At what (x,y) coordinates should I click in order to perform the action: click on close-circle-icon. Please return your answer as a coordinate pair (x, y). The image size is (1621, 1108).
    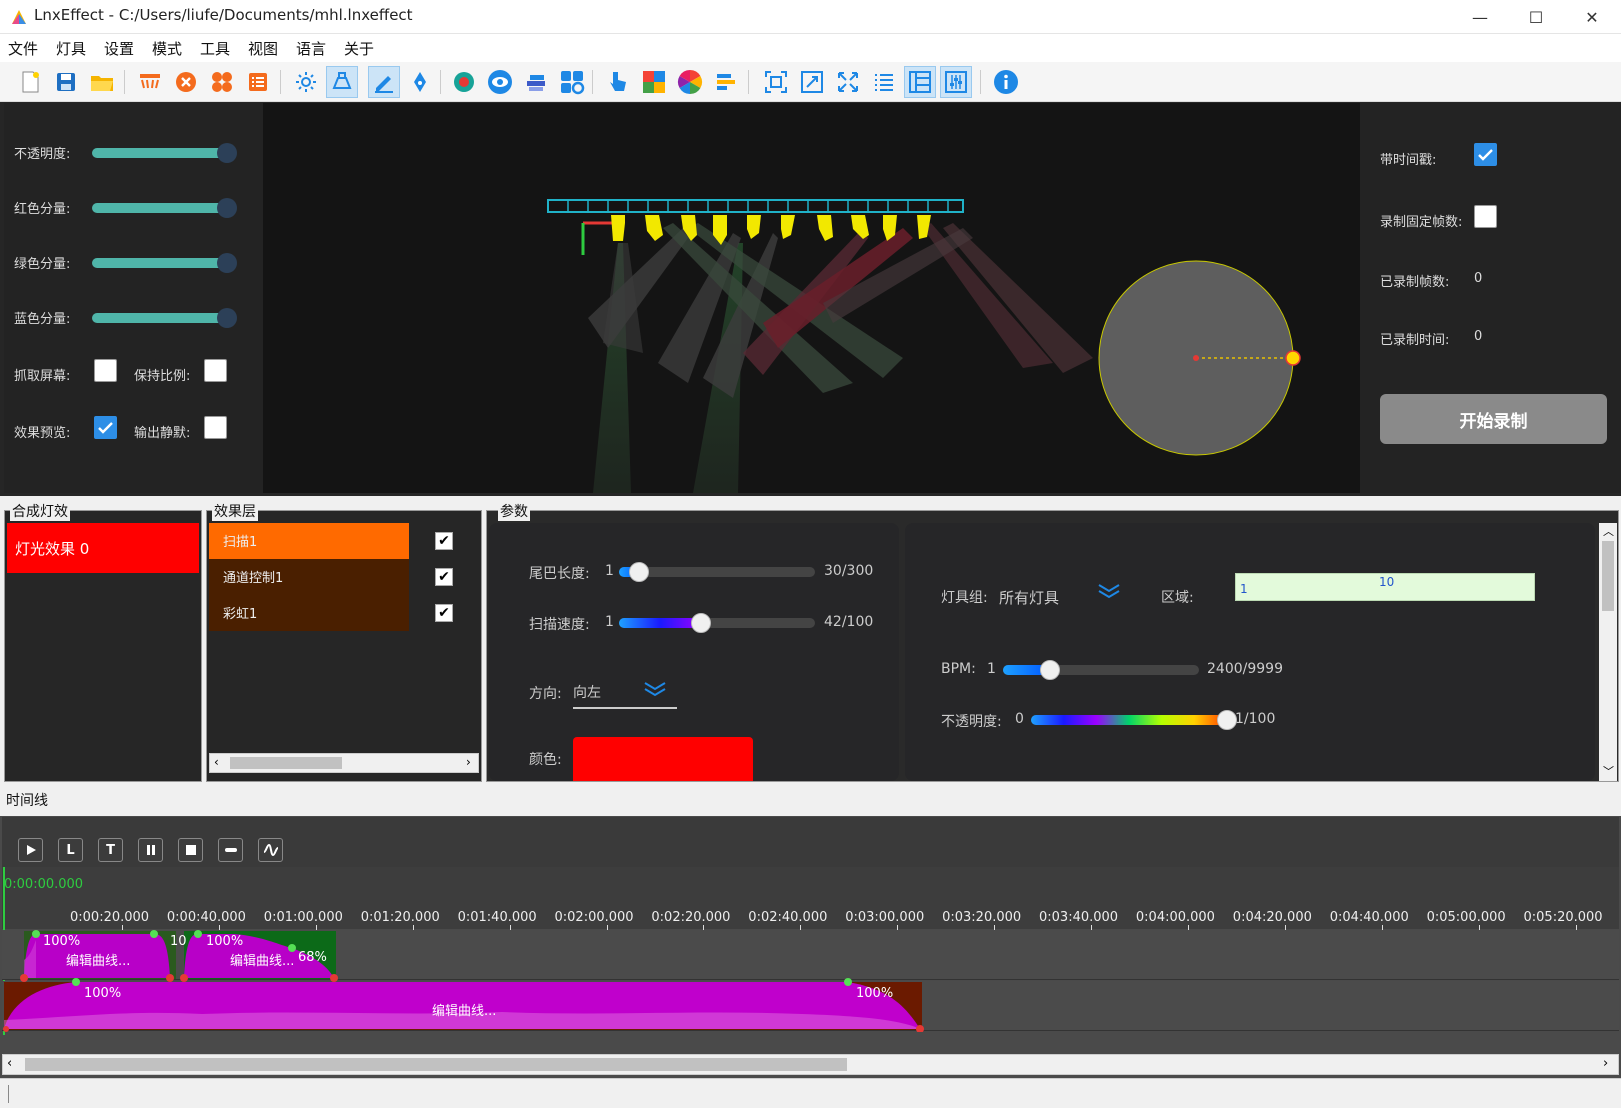
    Looking at the image, I should click on (186, 82).